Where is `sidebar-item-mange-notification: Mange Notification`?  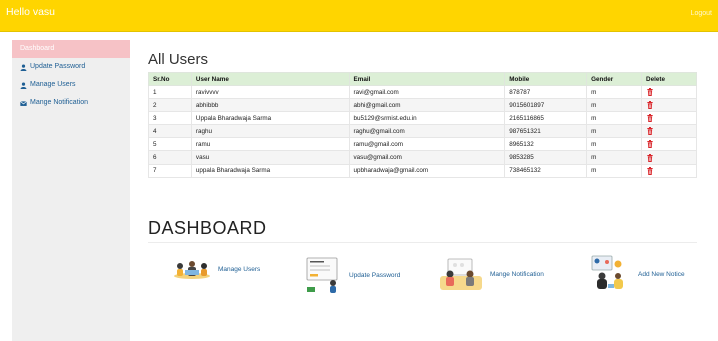 sidebar-item-mange-notification: Mange Notification is located at coordinates (71, 103).